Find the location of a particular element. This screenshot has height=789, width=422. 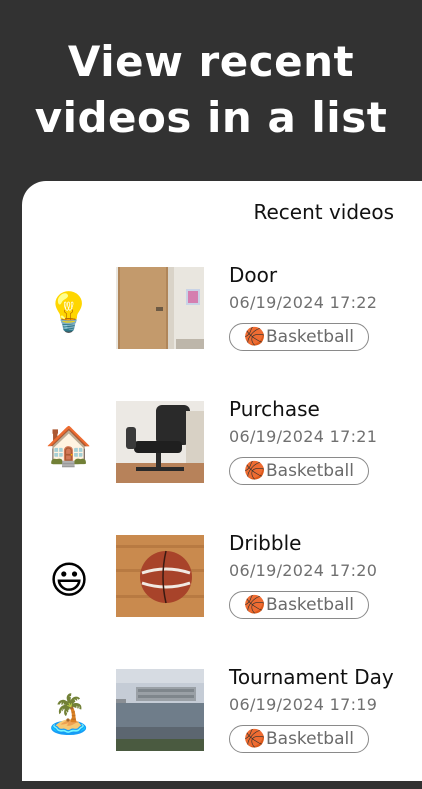

video-title: Tournament Day is located at coordinates (311, 677).